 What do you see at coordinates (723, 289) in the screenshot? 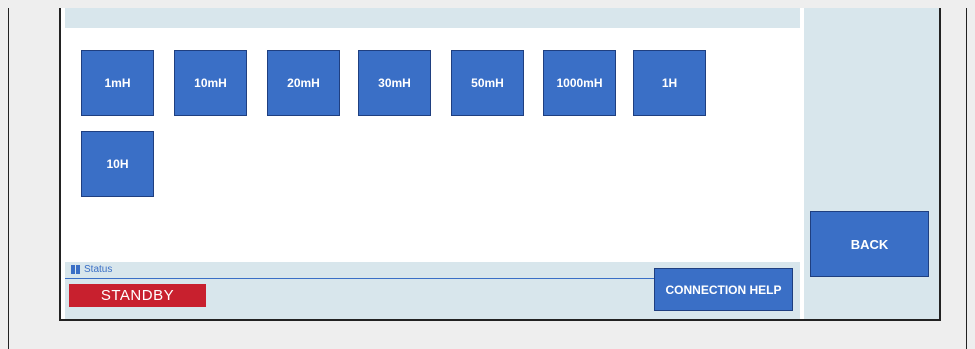
I see `connection-help-button: CONNECTION HELP` at bounding box center [723, 289].